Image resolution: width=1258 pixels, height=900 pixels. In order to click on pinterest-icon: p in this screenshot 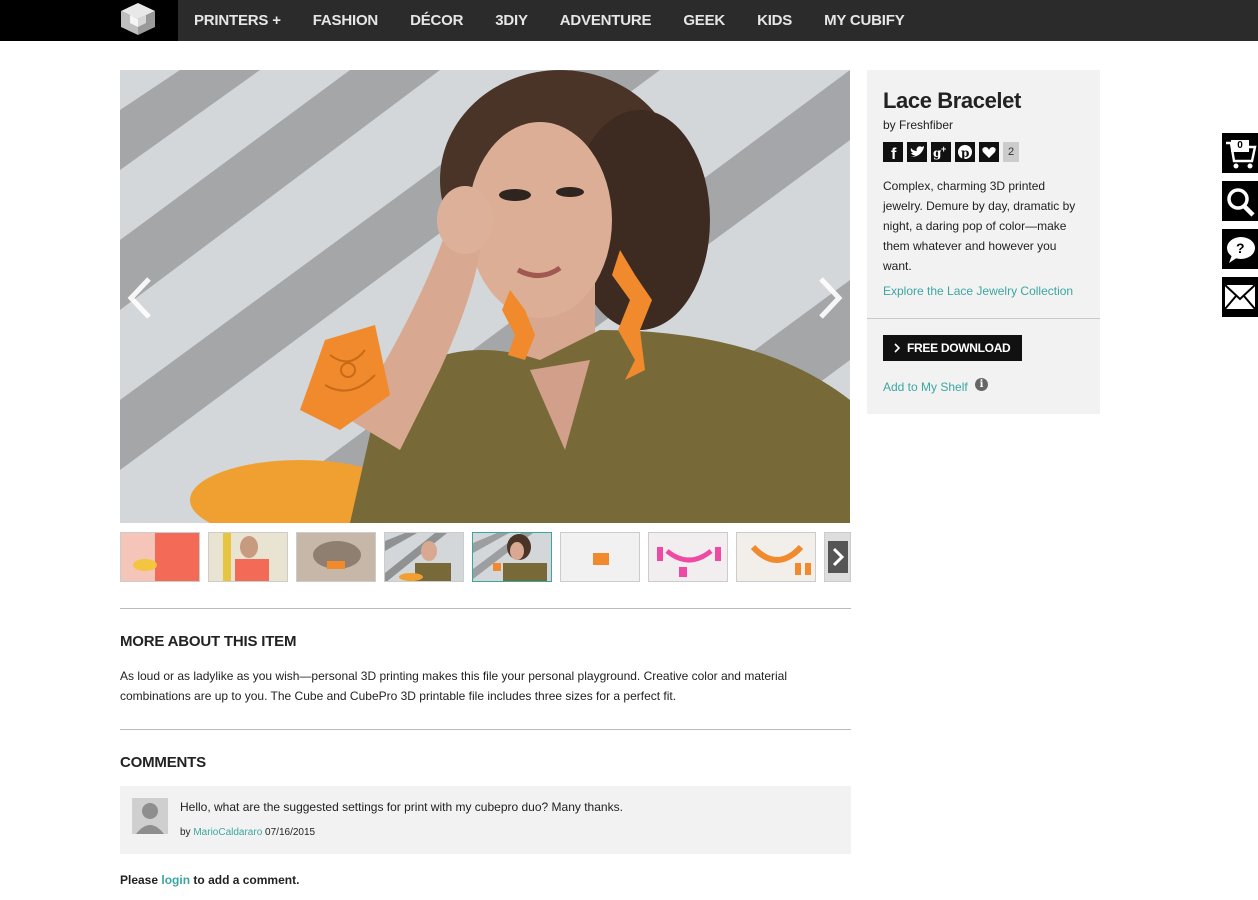, I will do `click(965, 152)`.